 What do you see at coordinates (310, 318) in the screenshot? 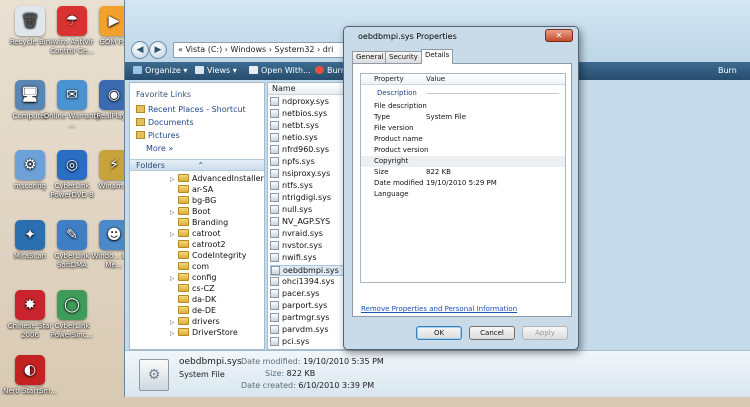
I see `file-item: partmgr.sys` at bounding box center [310, 318].